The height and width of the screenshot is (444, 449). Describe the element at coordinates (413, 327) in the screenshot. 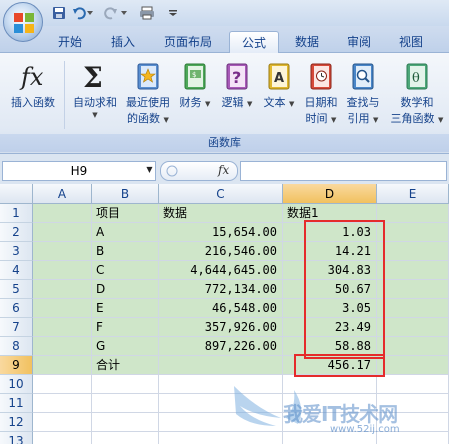

I see `cell-e7` at that location.